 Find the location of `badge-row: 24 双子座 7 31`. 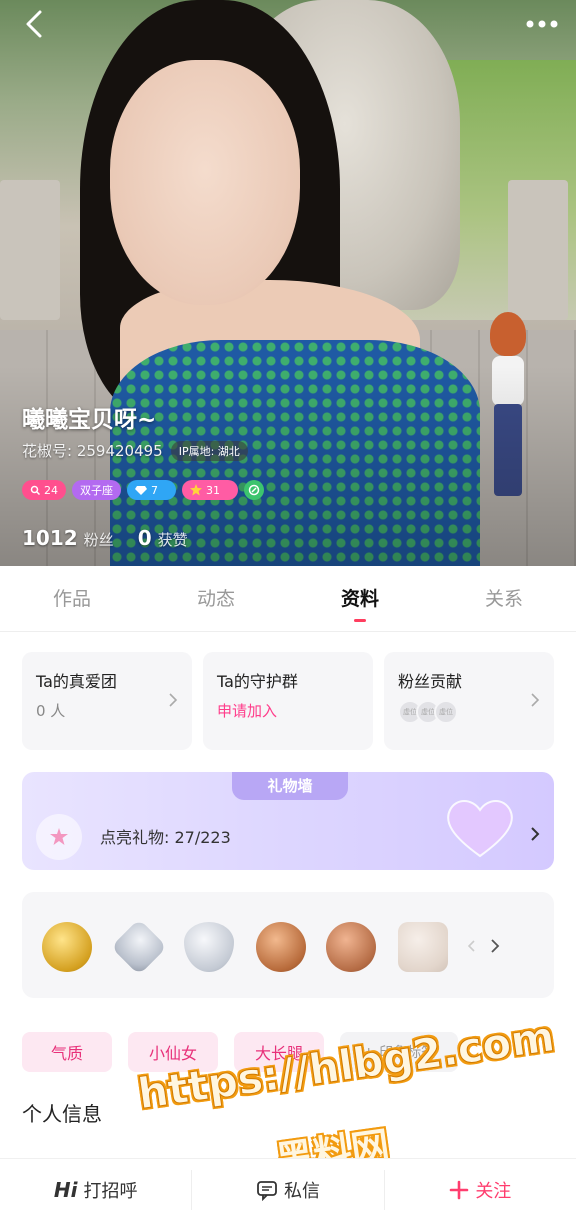

badge-row: 24 双子座 7 31 is located at coordinates (143, 490).